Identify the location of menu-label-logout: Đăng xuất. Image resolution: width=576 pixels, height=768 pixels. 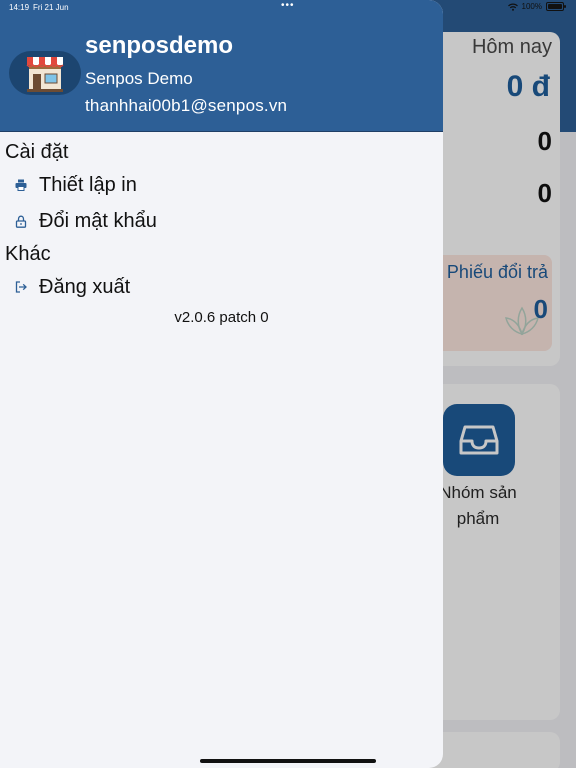
(85, 286).